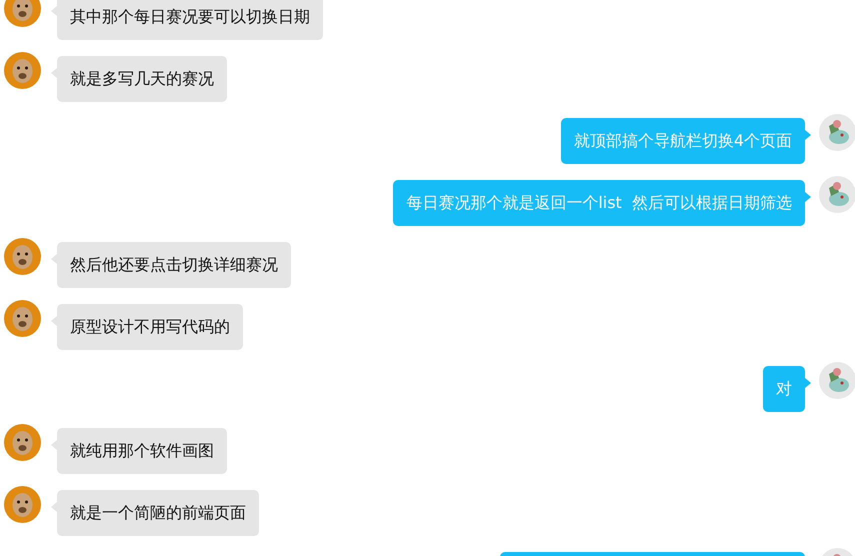 The width and height of the screenshot is (855, 556). Describe the element at coordinates (190, 20) in the screenshot. I see `message-bubble: 其中那个每日赛况要可以切换日期` at that location.